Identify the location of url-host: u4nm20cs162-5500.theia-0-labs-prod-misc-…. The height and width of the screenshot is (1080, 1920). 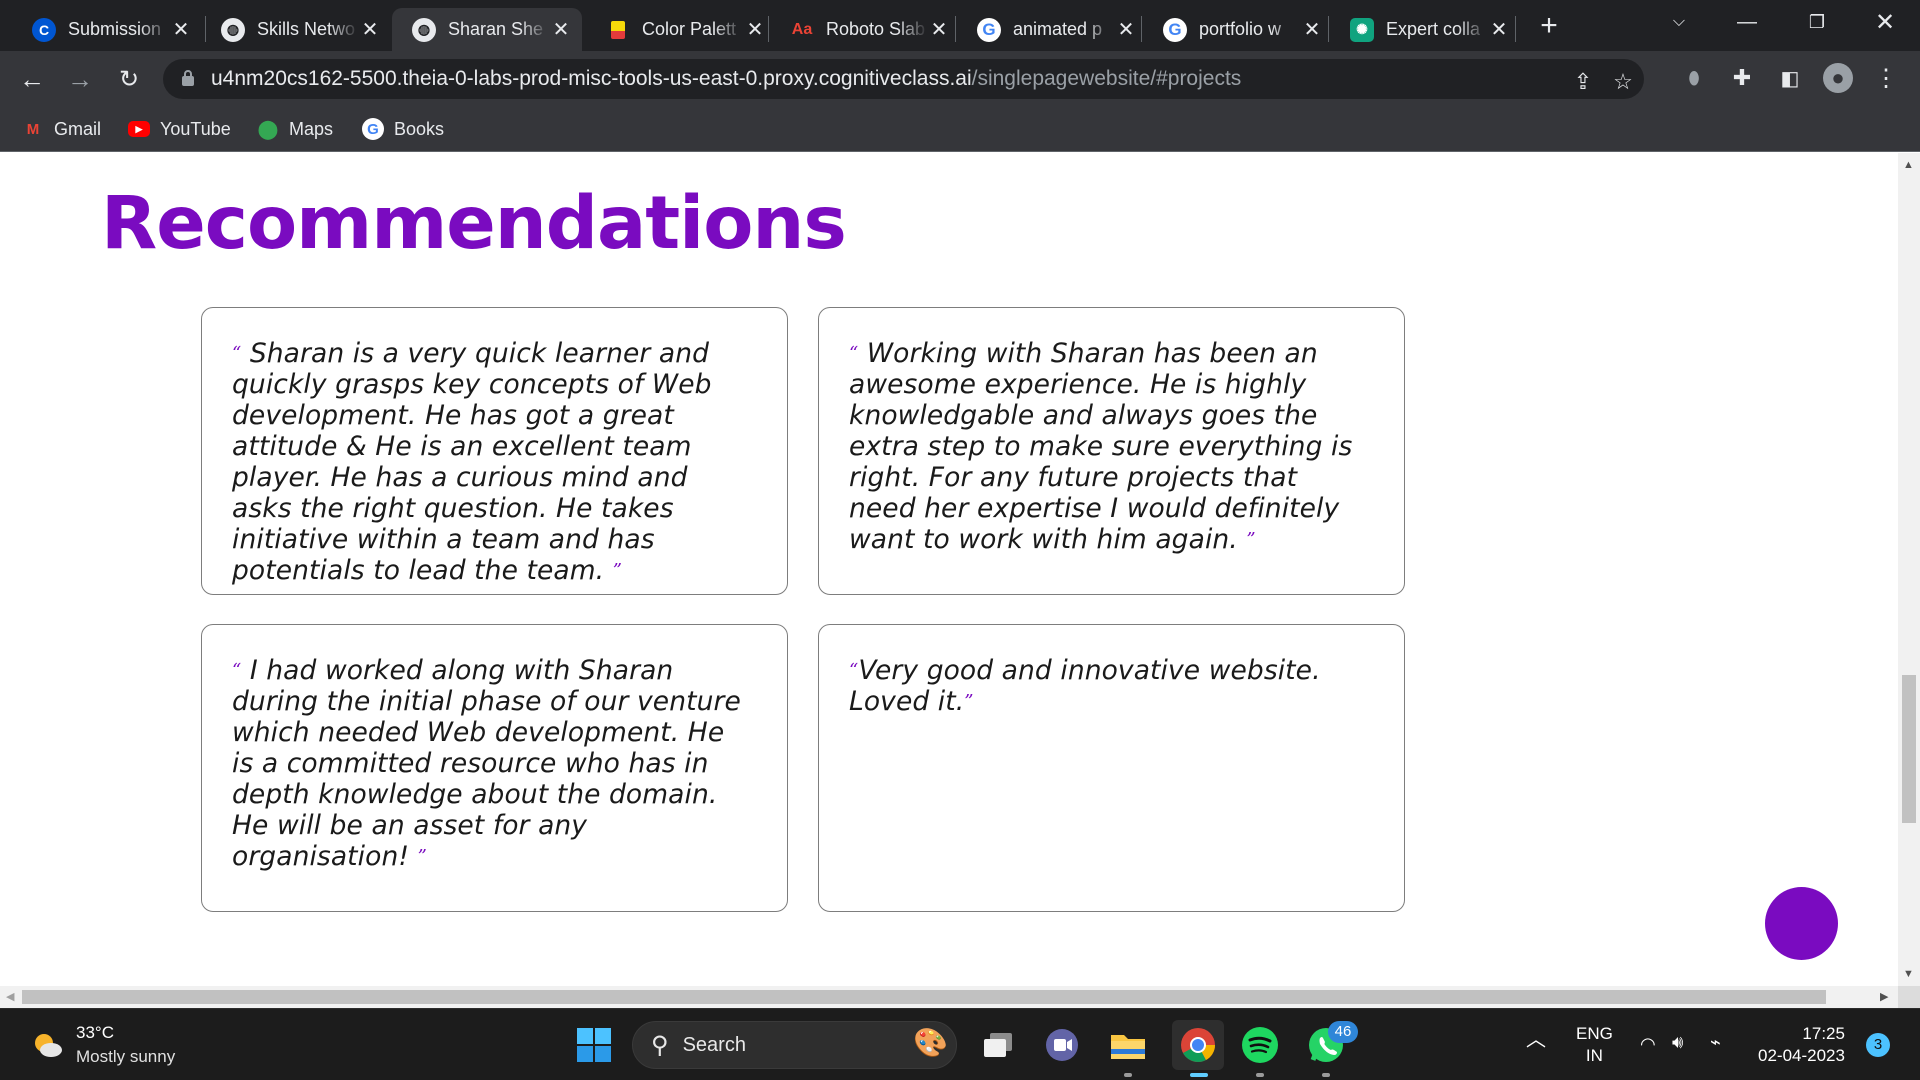
(591, 78).